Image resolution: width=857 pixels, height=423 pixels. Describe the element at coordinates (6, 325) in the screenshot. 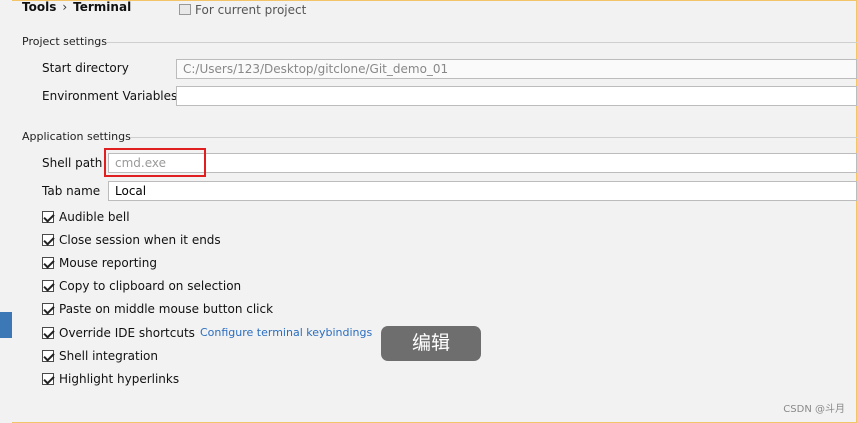

I see `left-selection-accent` at that location.